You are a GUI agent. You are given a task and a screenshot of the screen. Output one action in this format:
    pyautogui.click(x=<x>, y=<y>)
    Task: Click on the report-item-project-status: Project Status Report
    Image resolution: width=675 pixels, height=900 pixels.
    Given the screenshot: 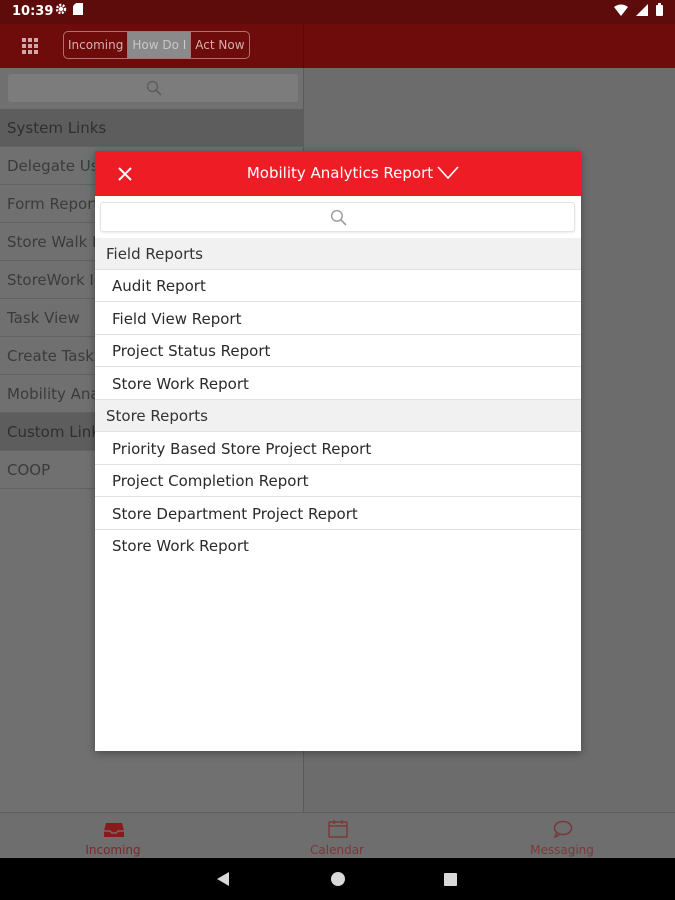 What is the action you would take?
    pyautogui.click(x=338, y=351)
    